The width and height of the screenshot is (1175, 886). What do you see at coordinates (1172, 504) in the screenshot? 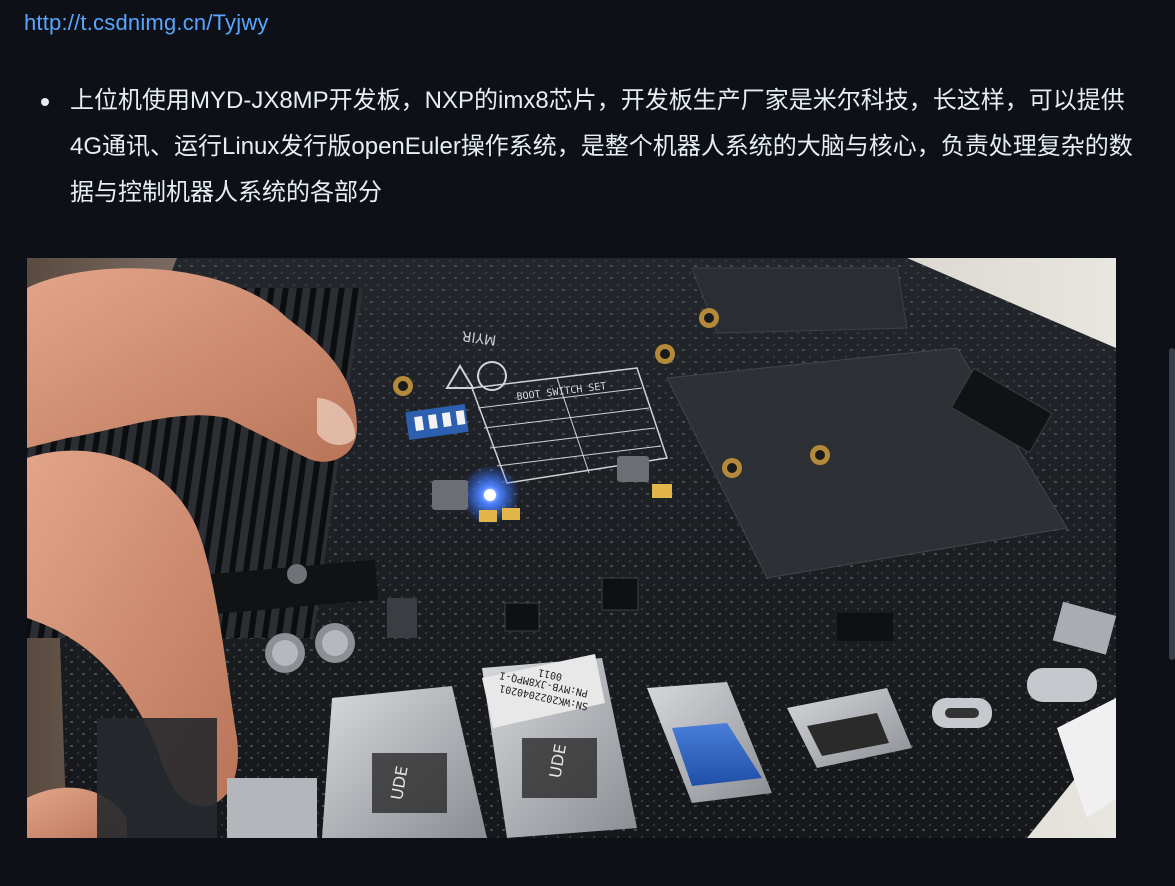
I see `scrollbar-thumb` at bounding box center [1172, 504].